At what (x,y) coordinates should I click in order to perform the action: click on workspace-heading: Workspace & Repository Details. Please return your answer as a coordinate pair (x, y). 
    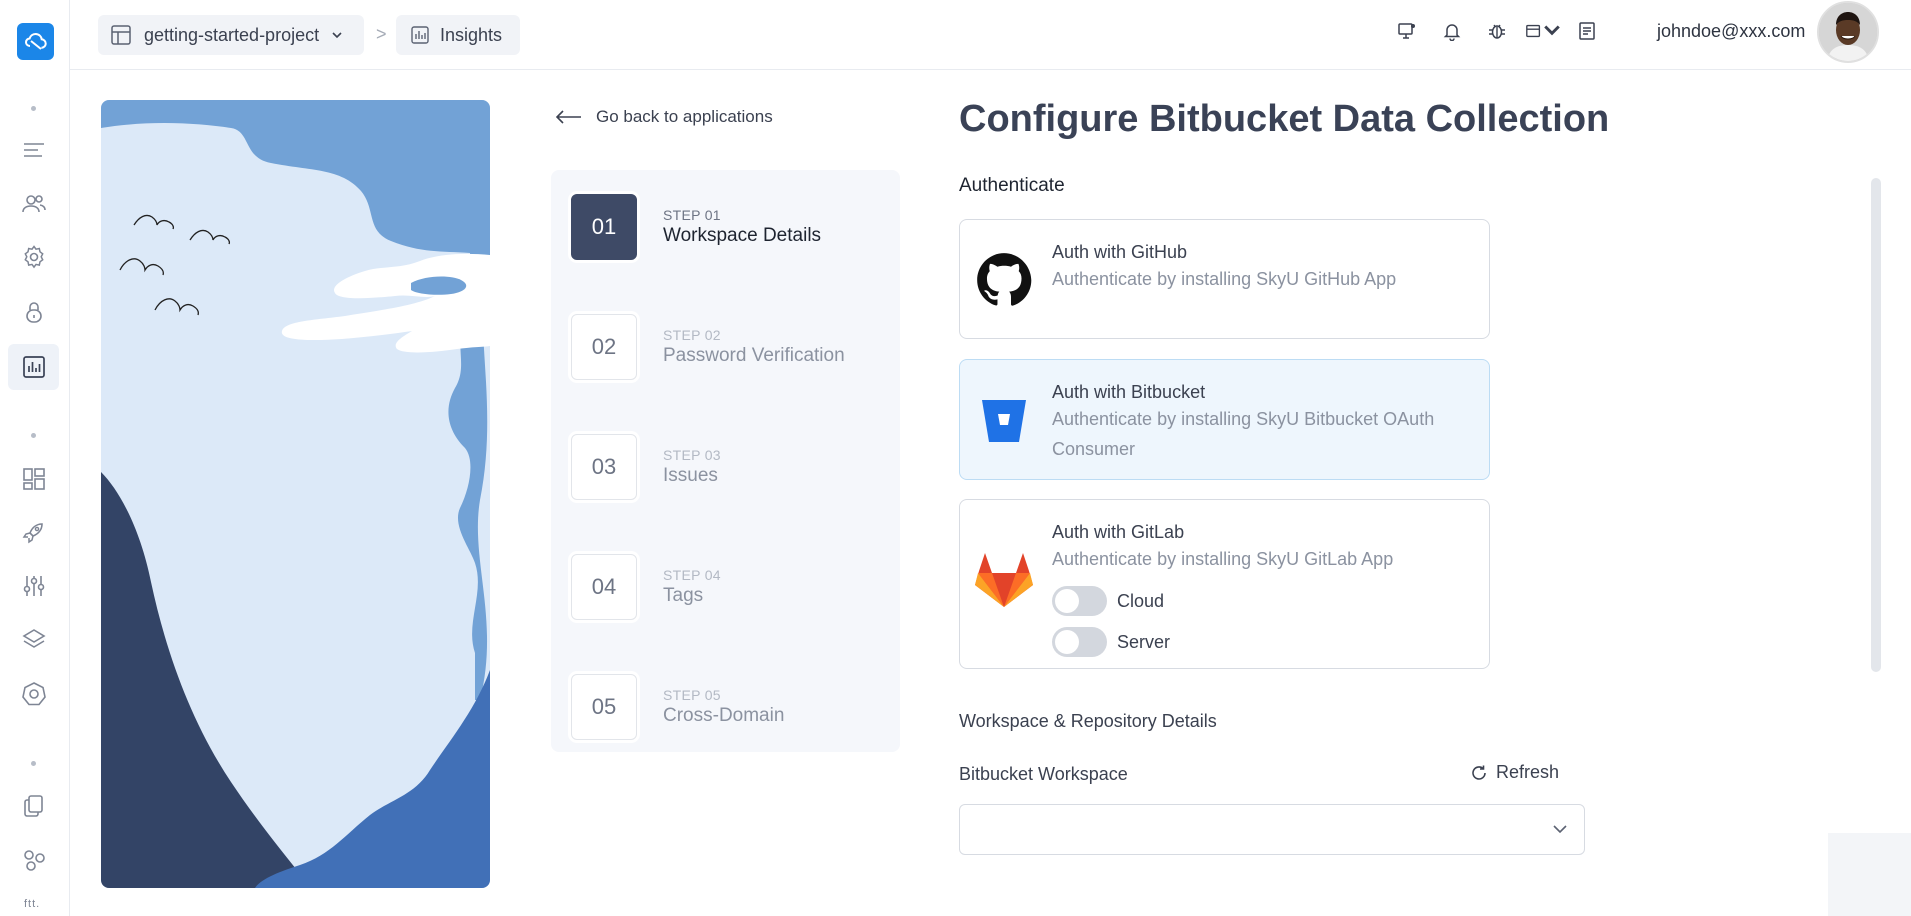
    Looking at the image, I should click on (1088, 721).